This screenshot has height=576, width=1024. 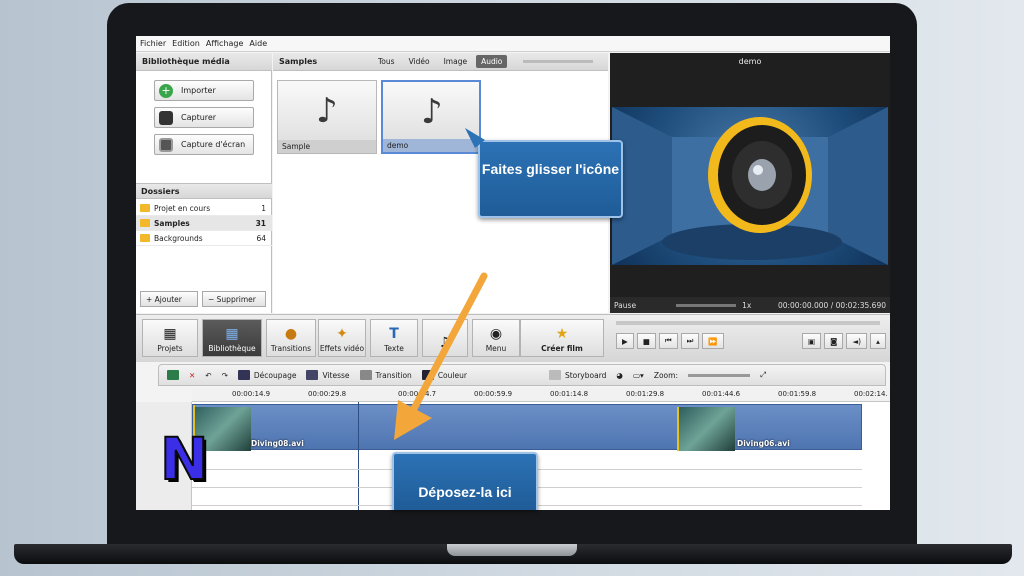 What do you see at coordinates (456, 61) in the screenshot?
I see `tab-image: Image` at bounding box center [456, 61].